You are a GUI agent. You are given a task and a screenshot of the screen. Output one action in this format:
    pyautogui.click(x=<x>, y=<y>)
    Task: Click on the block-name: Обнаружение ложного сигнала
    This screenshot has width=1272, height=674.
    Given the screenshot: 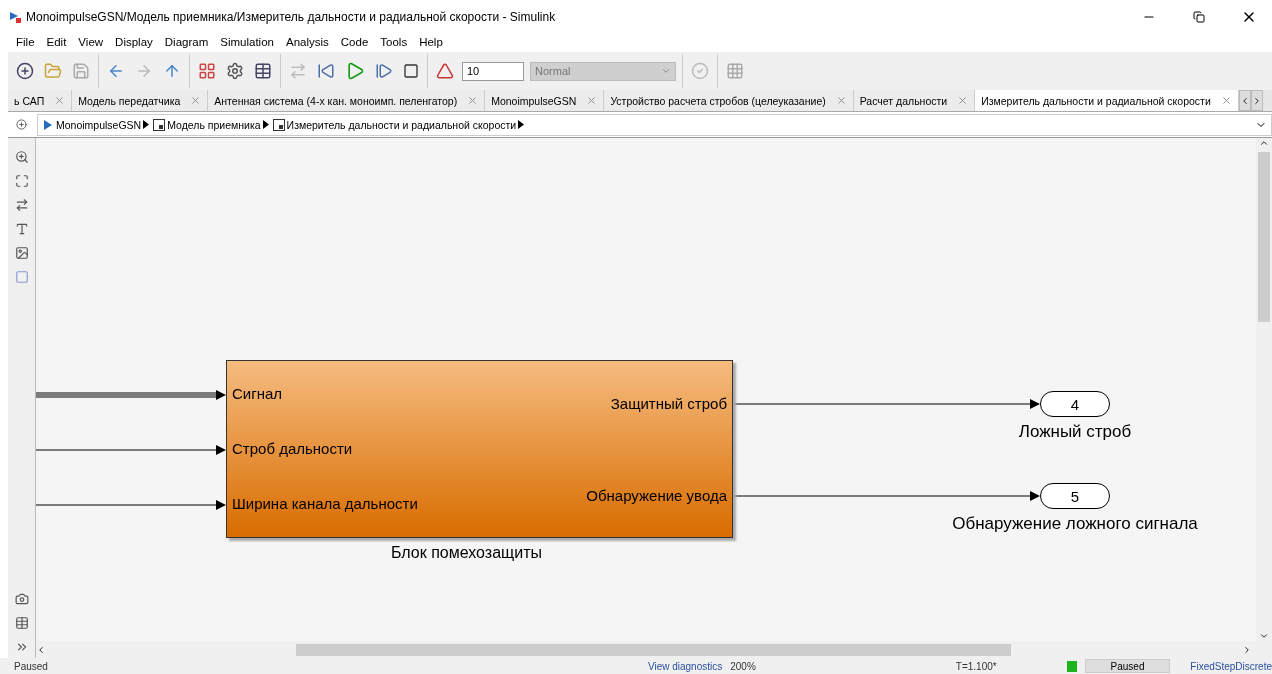 What is the action you would take?
    pyautogui.click(x=1075, y=524)
    